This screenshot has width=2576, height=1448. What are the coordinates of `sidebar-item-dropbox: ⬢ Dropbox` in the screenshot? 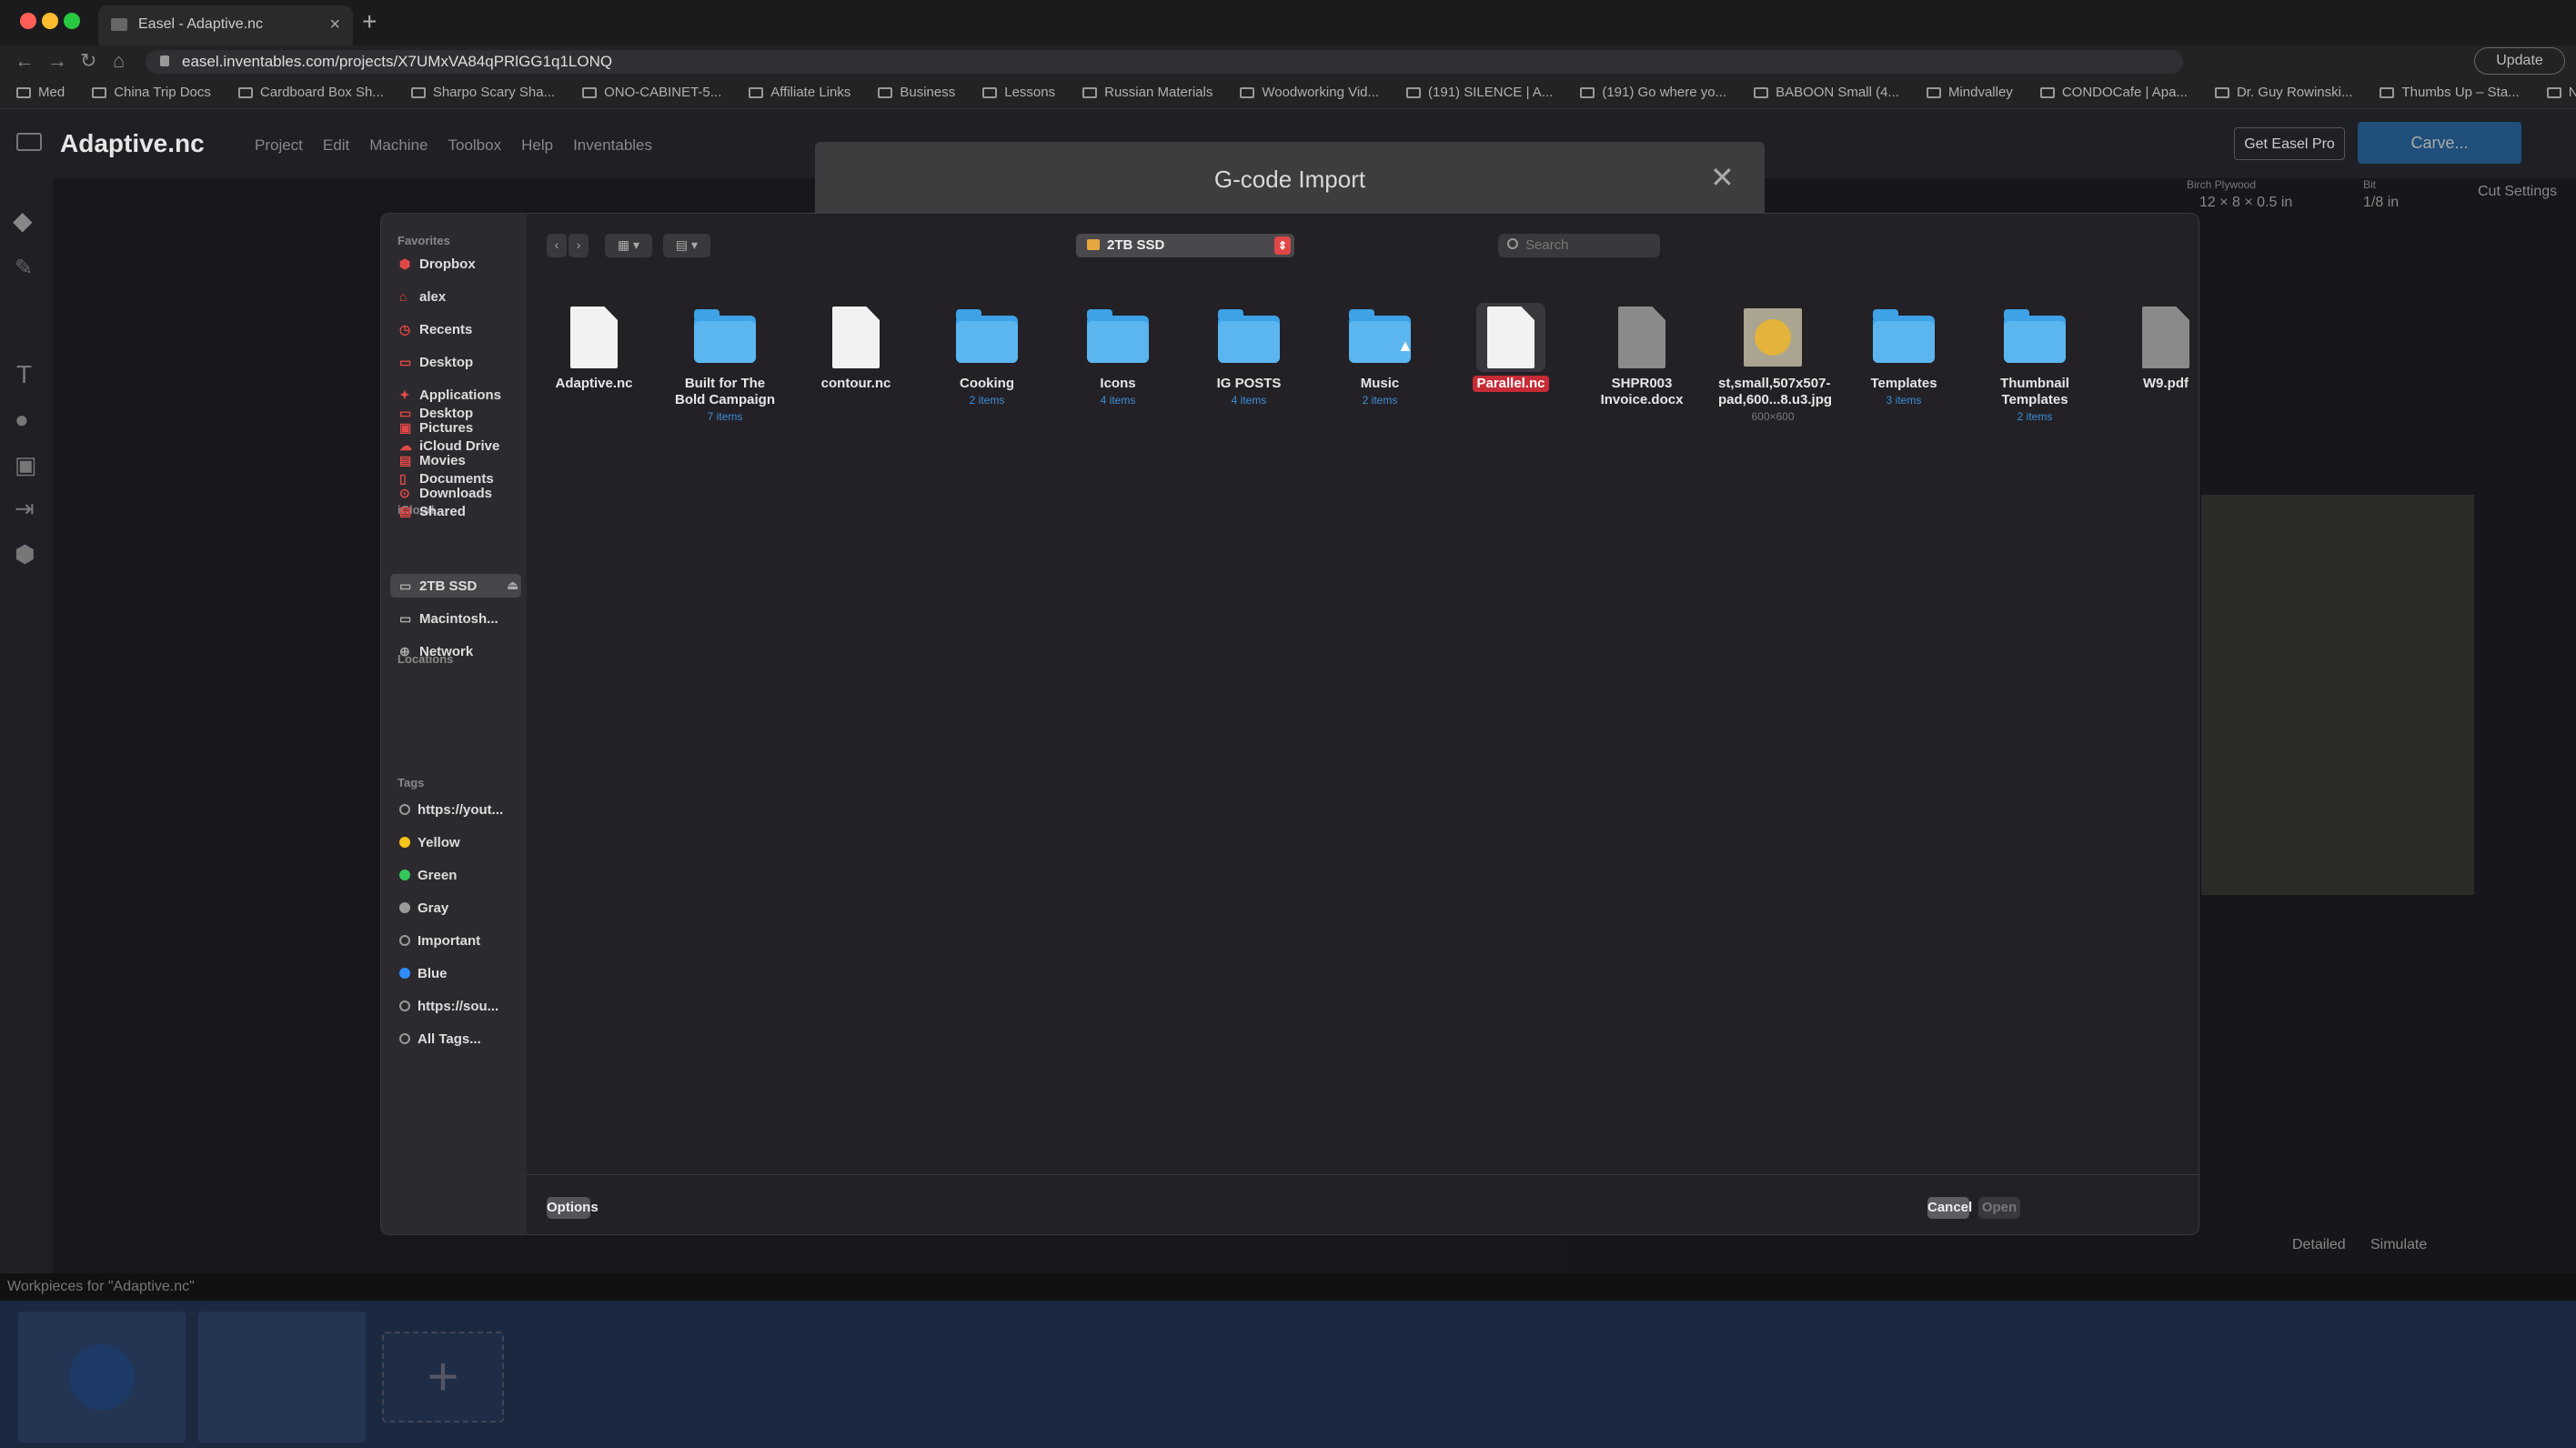 It's located at (460, 264).